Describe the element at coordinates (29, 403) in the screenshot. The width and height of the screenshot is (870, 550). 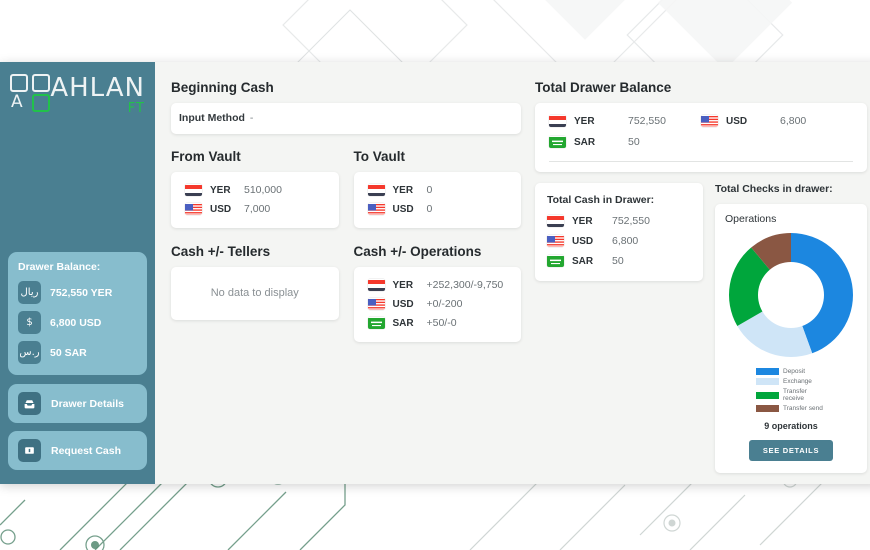
I see `inbox-icon` at that location.